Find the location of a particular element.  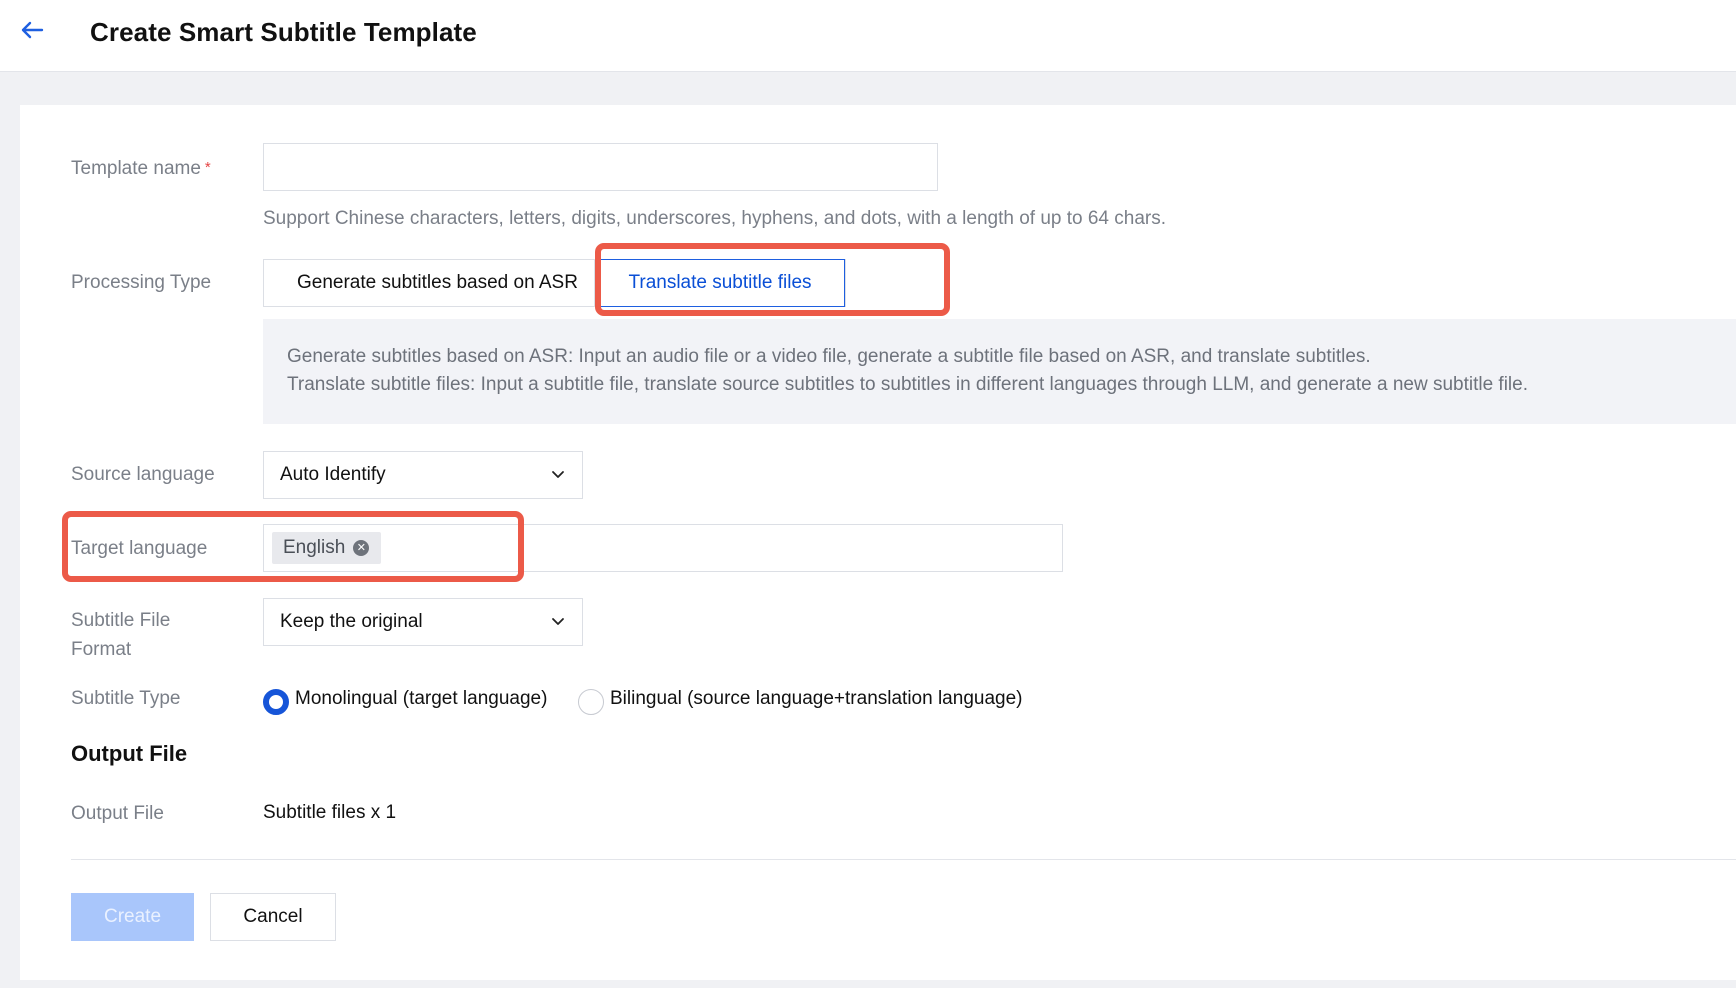

create-button: Create is located at coordinates (132, 917).